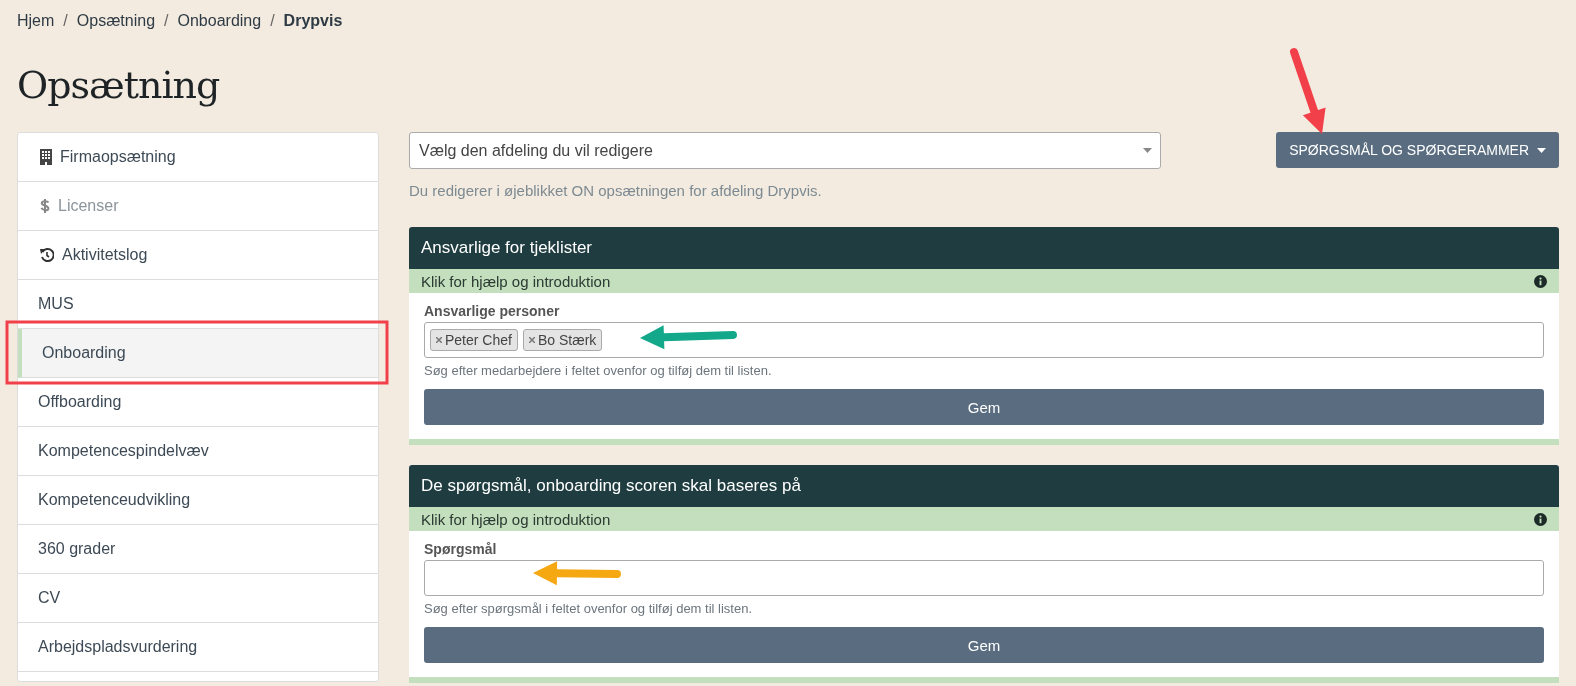 The height and width of the screenshot is (686, 1576). What do you see at coordinates (562, 340) in the screenshot?
I see `person-tag: Bo Stærk` at bounding box center [562, 340].